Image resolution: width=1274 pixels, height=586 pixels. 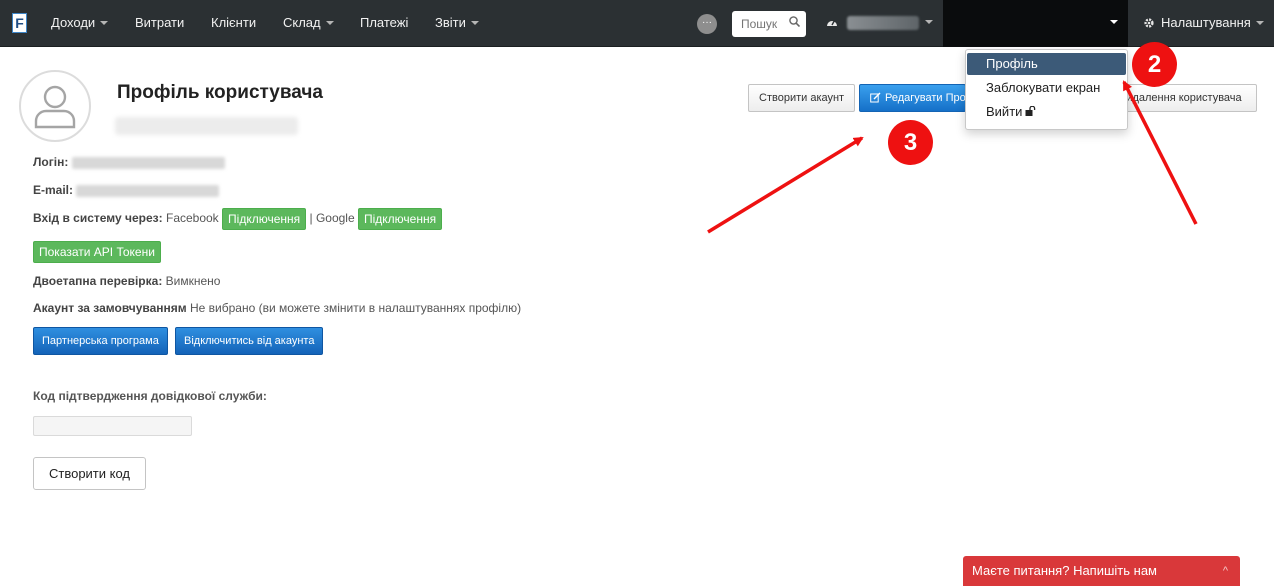 What do you see at coordinates (89, 473) in the screenshot?
I see `create-code-button: Створити код` at bounding box center [89, 473].